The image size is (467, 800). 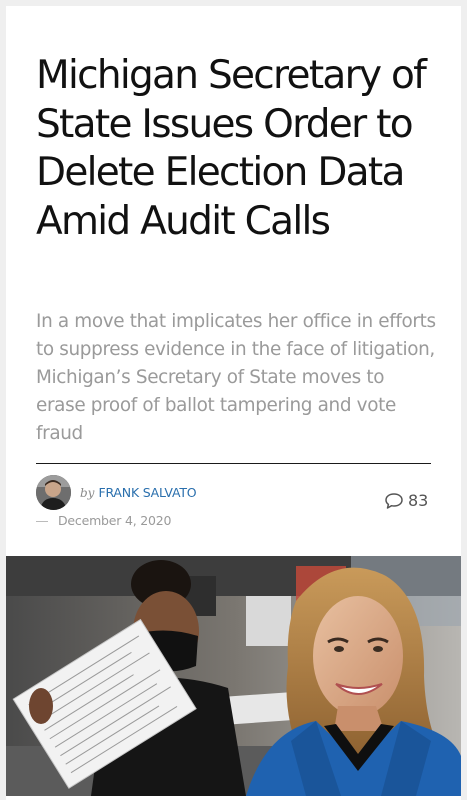 I want to click on comment-count: 83, so click(x=418, y=500).